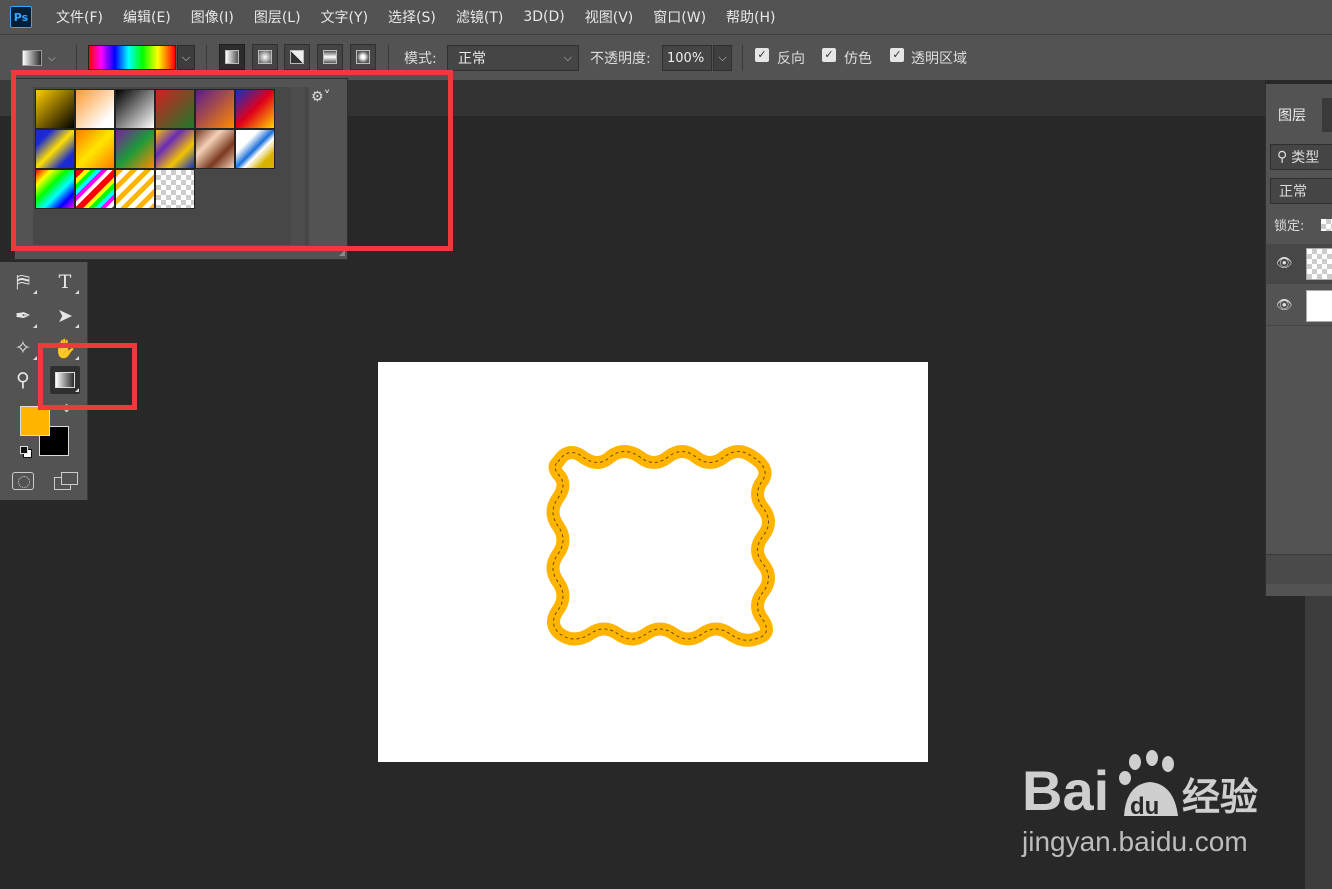 The width and height of the screenshot is (1332, 889). What do you see at coordinates (32, 58) in the screenshot?
I see `gradient-tool-preset-icon` at bounding box center [32, 58].